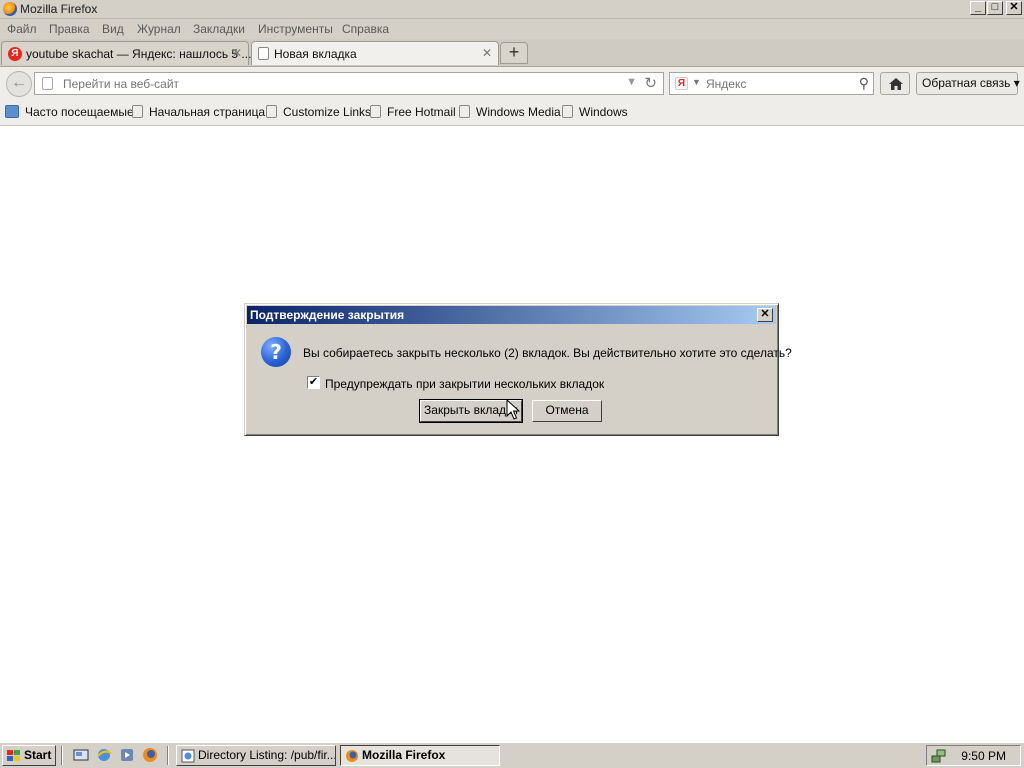 Image resolution: width=1024 pixels, height=768 pixels. What do you see at coordinates (15, 54) in the screenshot?
I see `yandex-icon: Я` at bounding box center [15, 54].